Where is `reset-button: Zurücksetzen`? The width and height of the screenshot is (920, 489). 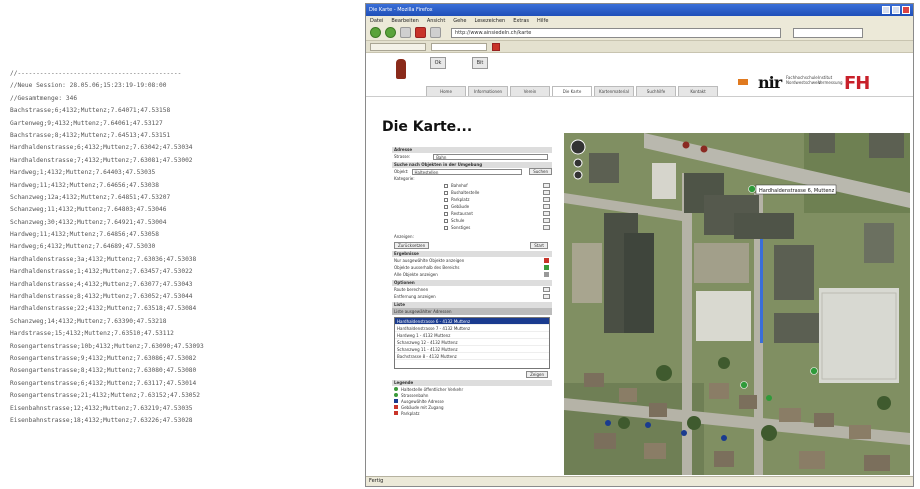 reset-button: Zurücksetzen is located at coordinates (412, 245).